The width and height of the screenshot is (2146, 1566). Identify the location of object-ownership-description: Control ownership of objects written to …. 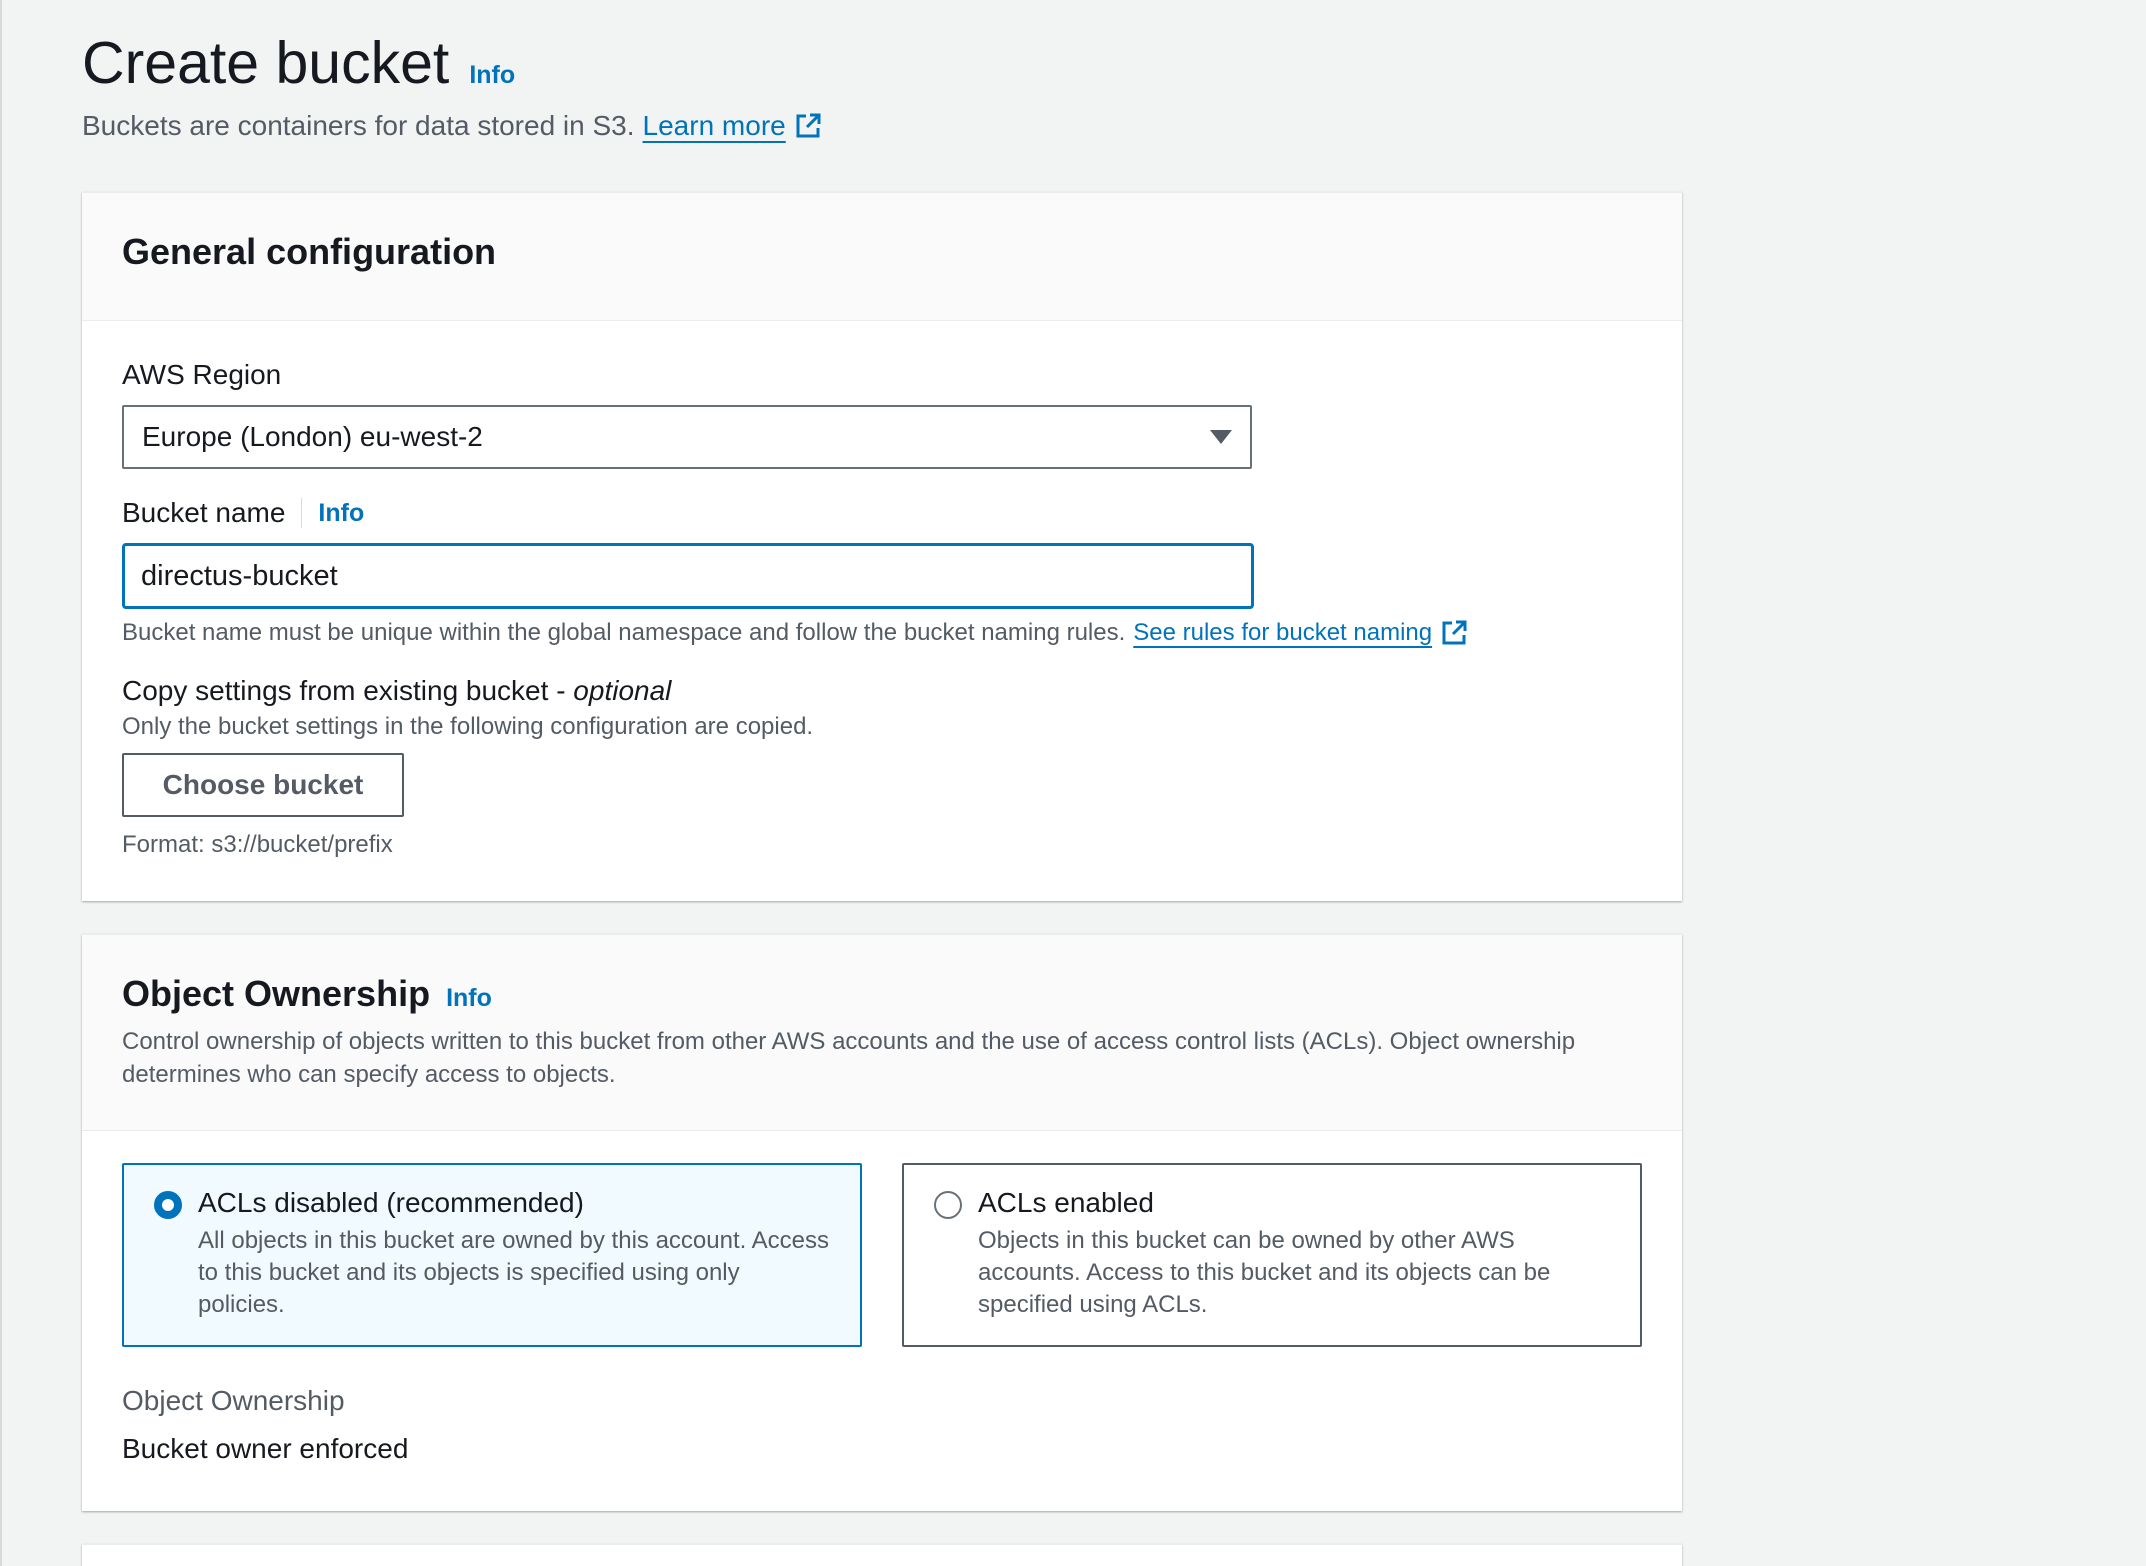
(849, 1058).